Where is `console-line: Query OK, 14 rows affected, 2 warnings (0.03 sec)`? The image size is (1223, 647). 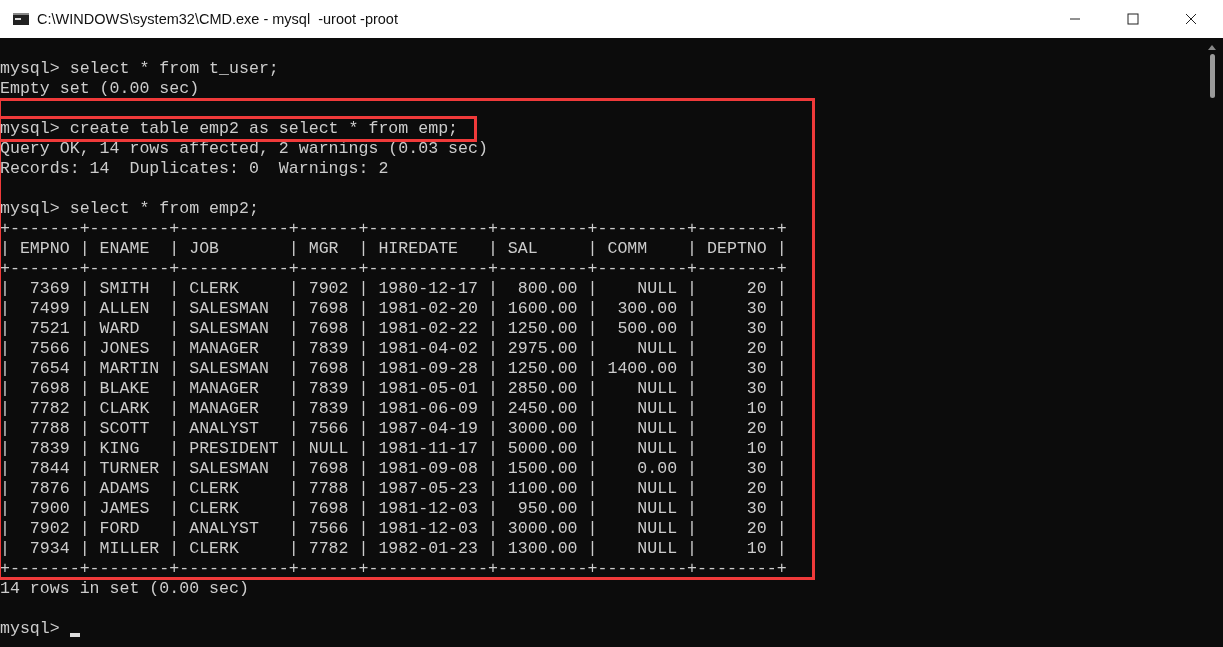 console-line: Query OK, 14 rows affected, 2 warnings (0.03 sec) is located at coordinates (244, 149).